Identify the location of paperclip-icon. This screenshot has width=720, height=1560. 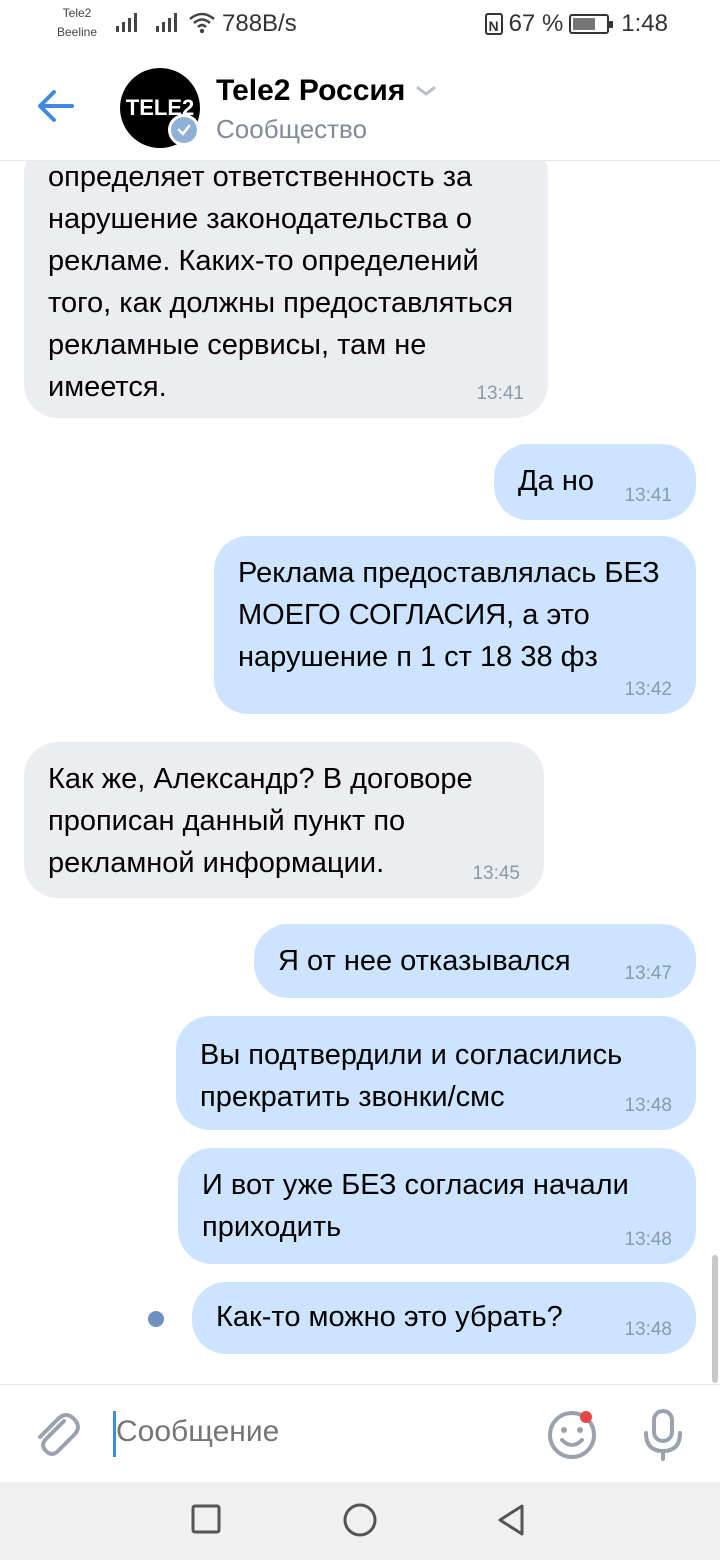
(55, 1434).